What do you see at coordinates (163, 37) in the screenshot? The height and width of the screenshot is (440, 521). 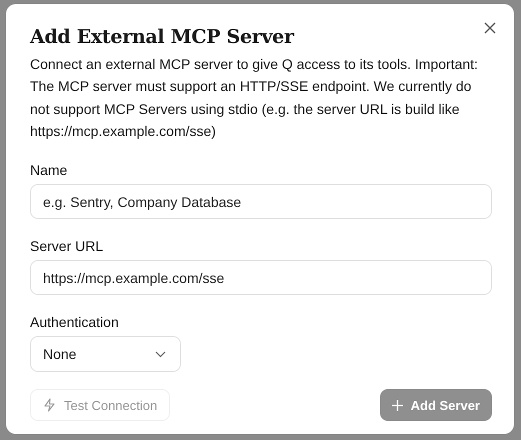 I see `dialog-title: Add External MCP Server` at bounding box center [163, 37].